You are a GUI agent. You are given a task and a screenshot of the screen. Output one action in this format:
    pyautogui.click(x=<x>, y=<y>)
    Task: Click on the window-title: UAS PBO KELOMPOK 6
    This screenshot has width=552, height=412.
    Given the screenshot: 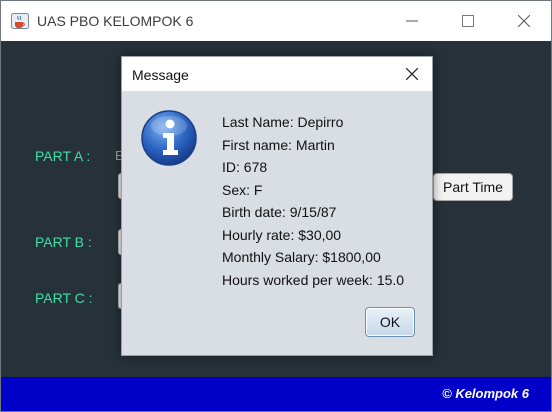 What is the action you would take?
    pyautogui.click(x=115, y=21)
    